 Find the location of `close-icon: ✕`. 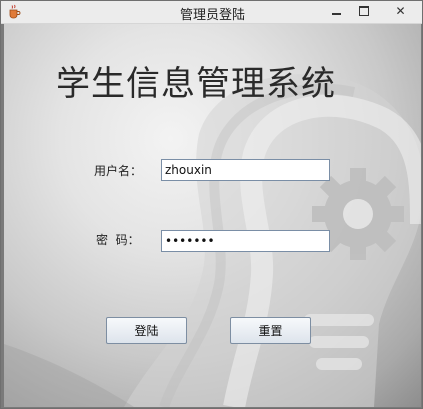

close-icon: ✕ is located at coordinates (400, 11).